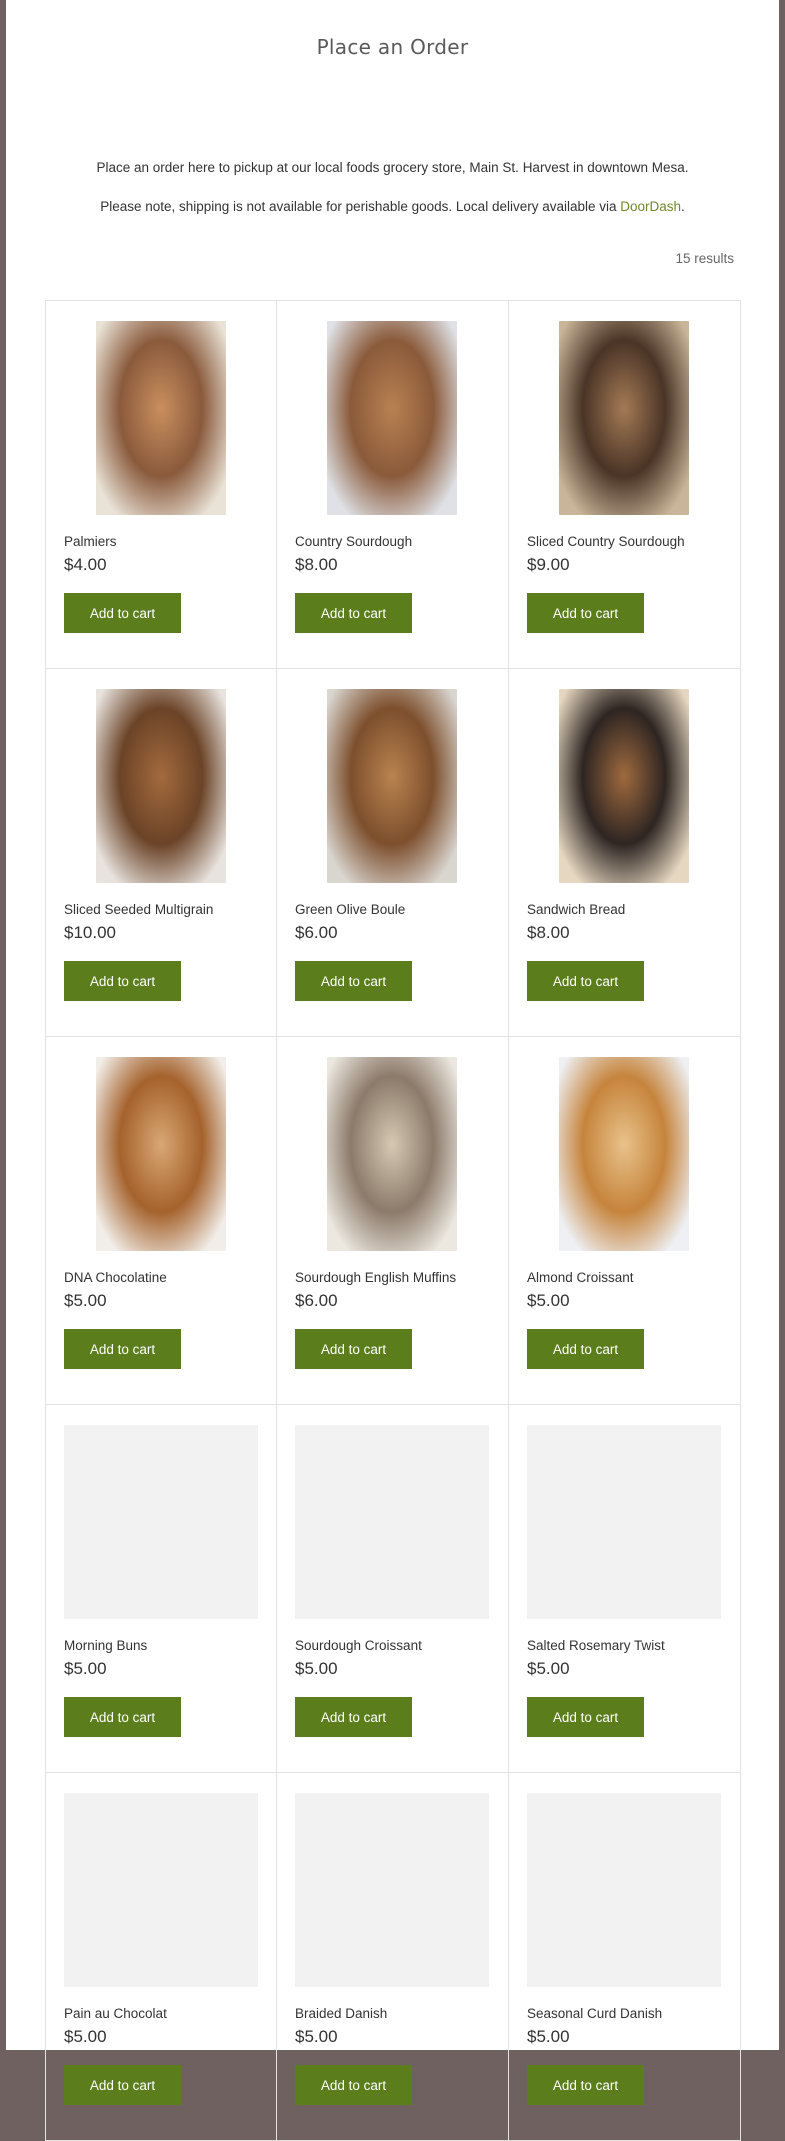 The image size is (785, 2141). What do you see at coordinates (350, 909) in the screenshot?
I see `product-name: Green Olive Boule` at bounding box center [350, 909].